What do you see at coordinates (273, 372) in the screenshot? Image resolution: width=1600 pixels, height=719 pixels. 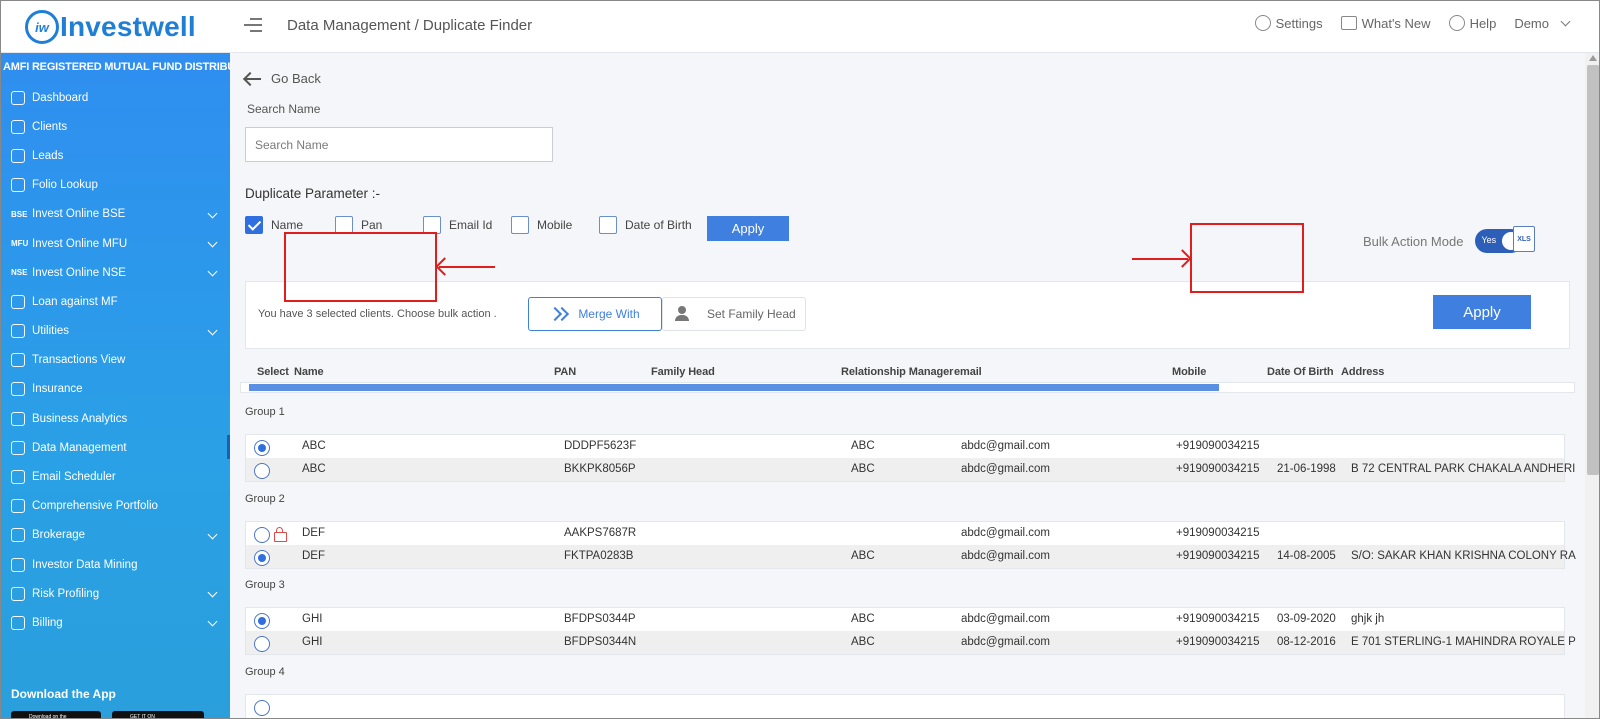 I see `column-header-select: Select` at bounding box center [273, 372].